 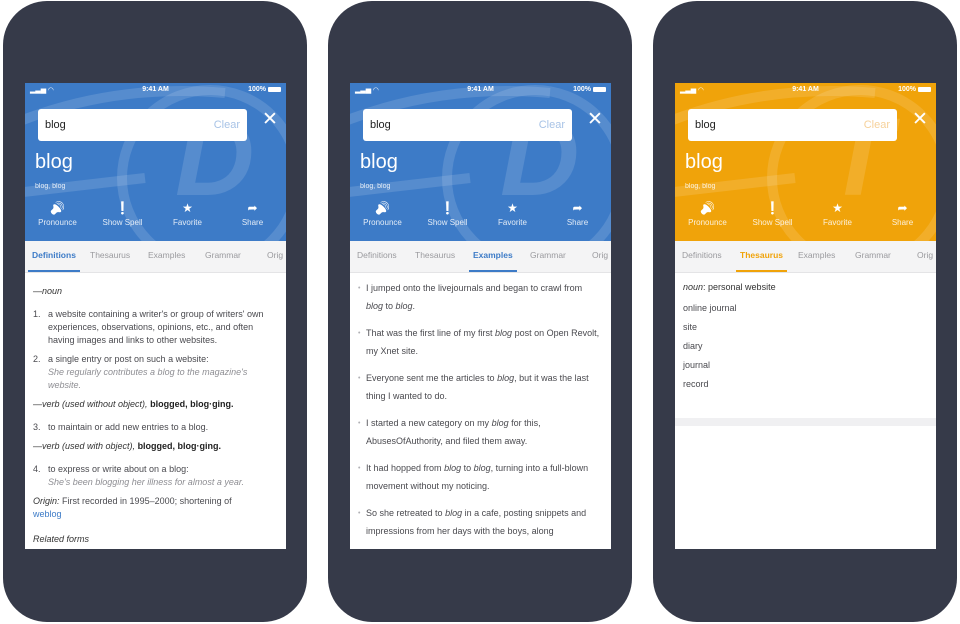 What do you see at coordinates (512, 208) in the screenshot?
I see `star-icon: ★` at bounding box center [512, 208].